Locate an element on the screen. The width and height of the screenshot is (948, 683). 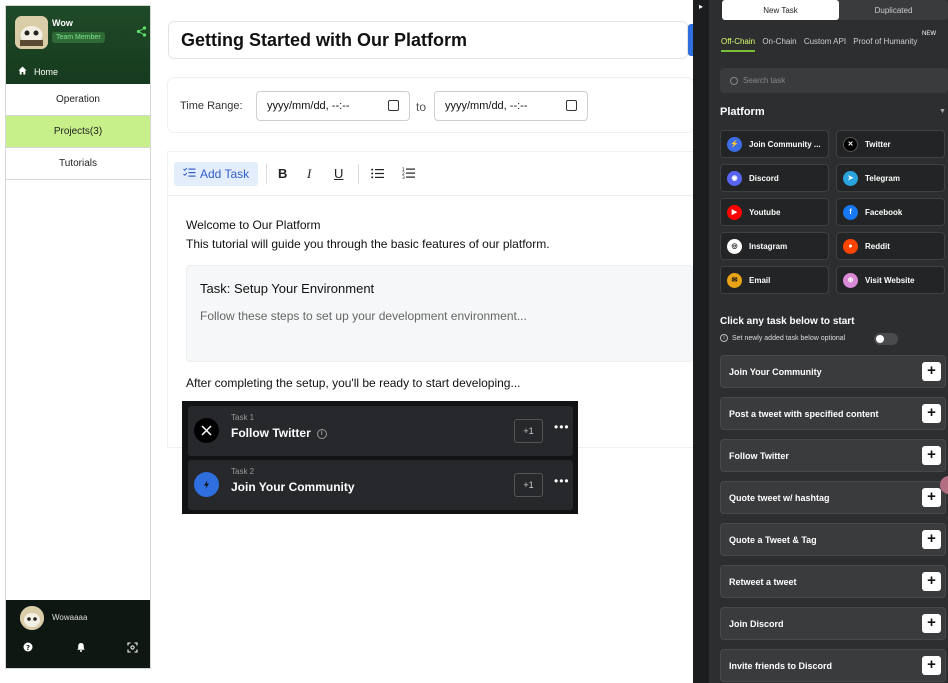
platform-email: ✉ Email is located at coordinates (774, 280).